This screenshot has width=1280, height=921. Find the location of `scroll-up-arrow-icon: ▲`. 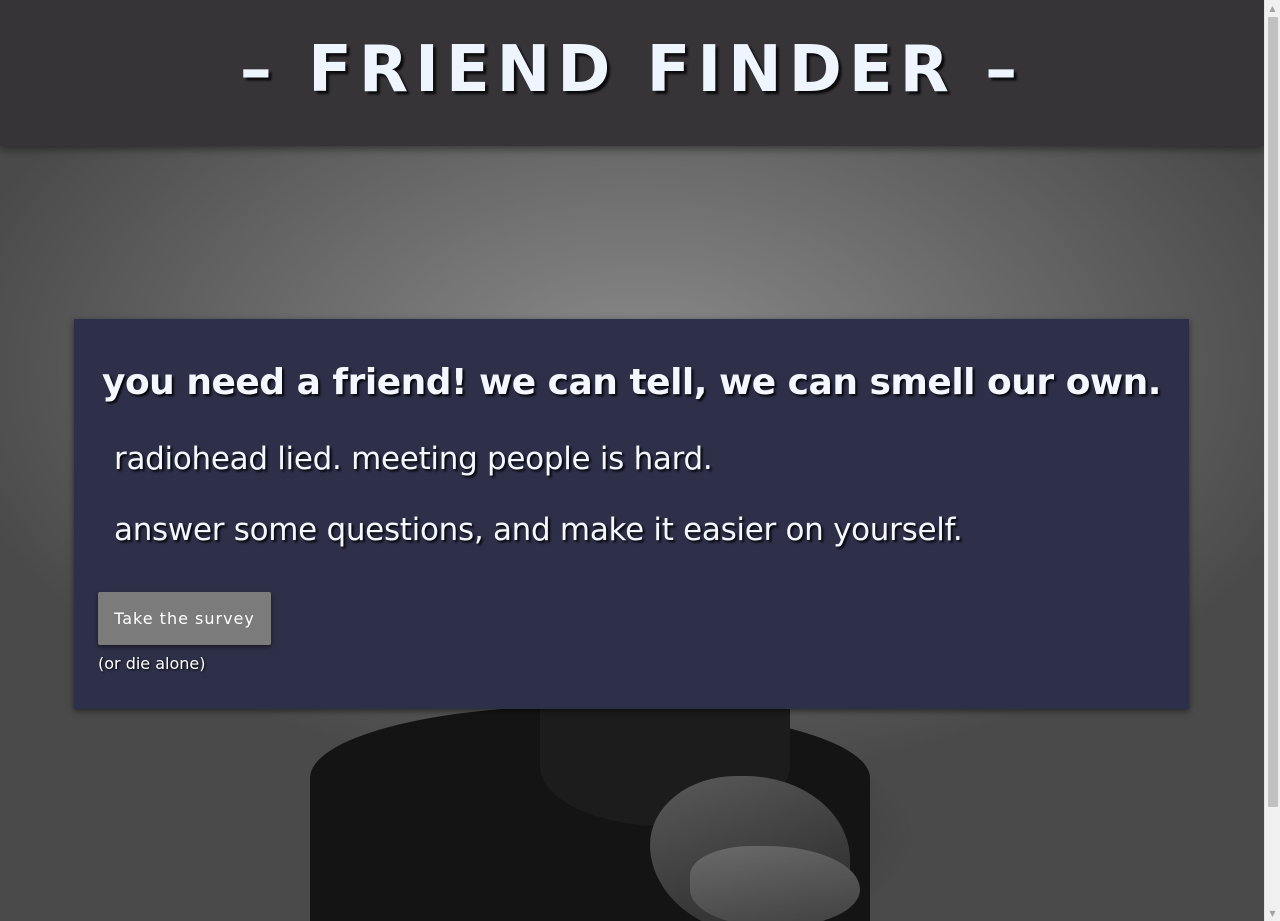

scroll-up-arrow-icon: ▲ is located at coordinates (1272, 8).